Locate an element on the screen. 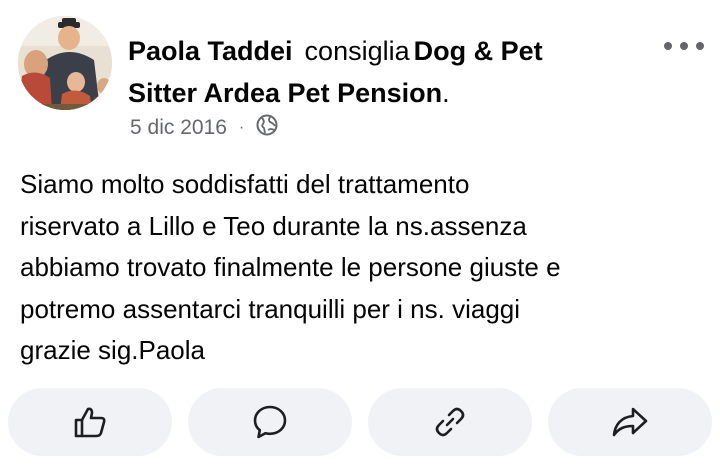 This screenshot has height=469, width=720. page-name-line2: Sitter Ardea Pet Pension is located at coordinates (285, 93).